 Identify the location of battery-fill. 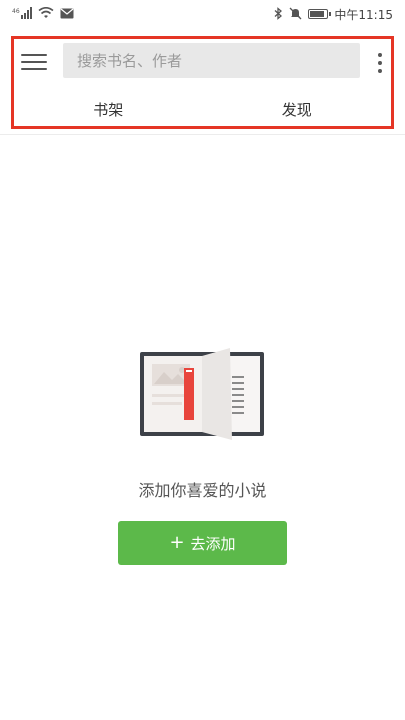
(317, 14).